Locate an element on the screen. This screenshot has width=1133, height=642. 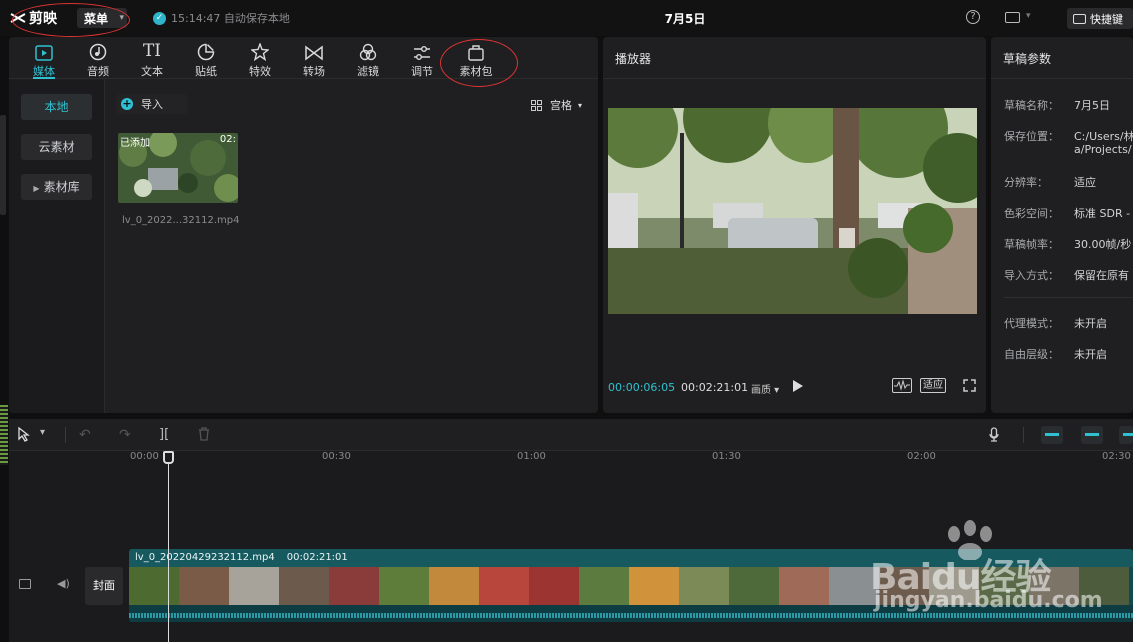
view-toggle: 宫格 ▾ is located at coordinates (556, 105).